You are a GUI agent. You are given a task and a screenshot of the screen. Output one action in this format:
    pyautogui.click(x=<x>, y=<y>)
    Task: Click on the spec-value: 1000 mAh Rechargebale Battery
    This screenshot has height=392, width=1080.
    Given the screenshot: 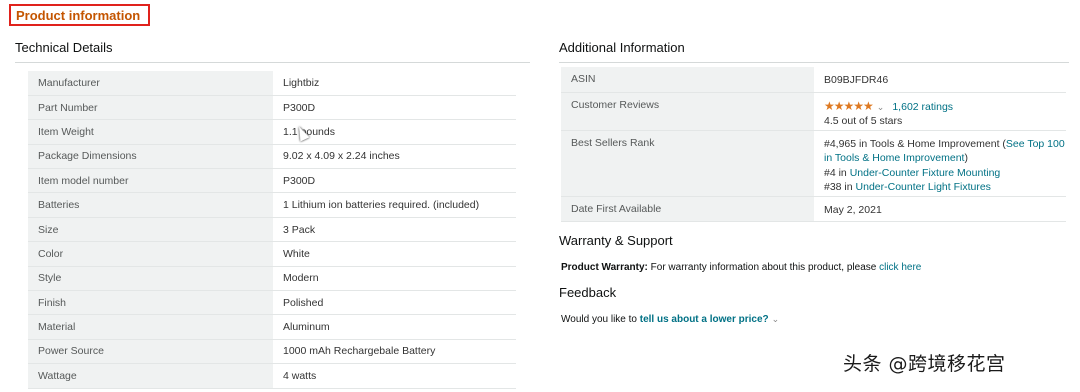 What is the action you would take?
    pyautogui.click(x=394, y=351)
    